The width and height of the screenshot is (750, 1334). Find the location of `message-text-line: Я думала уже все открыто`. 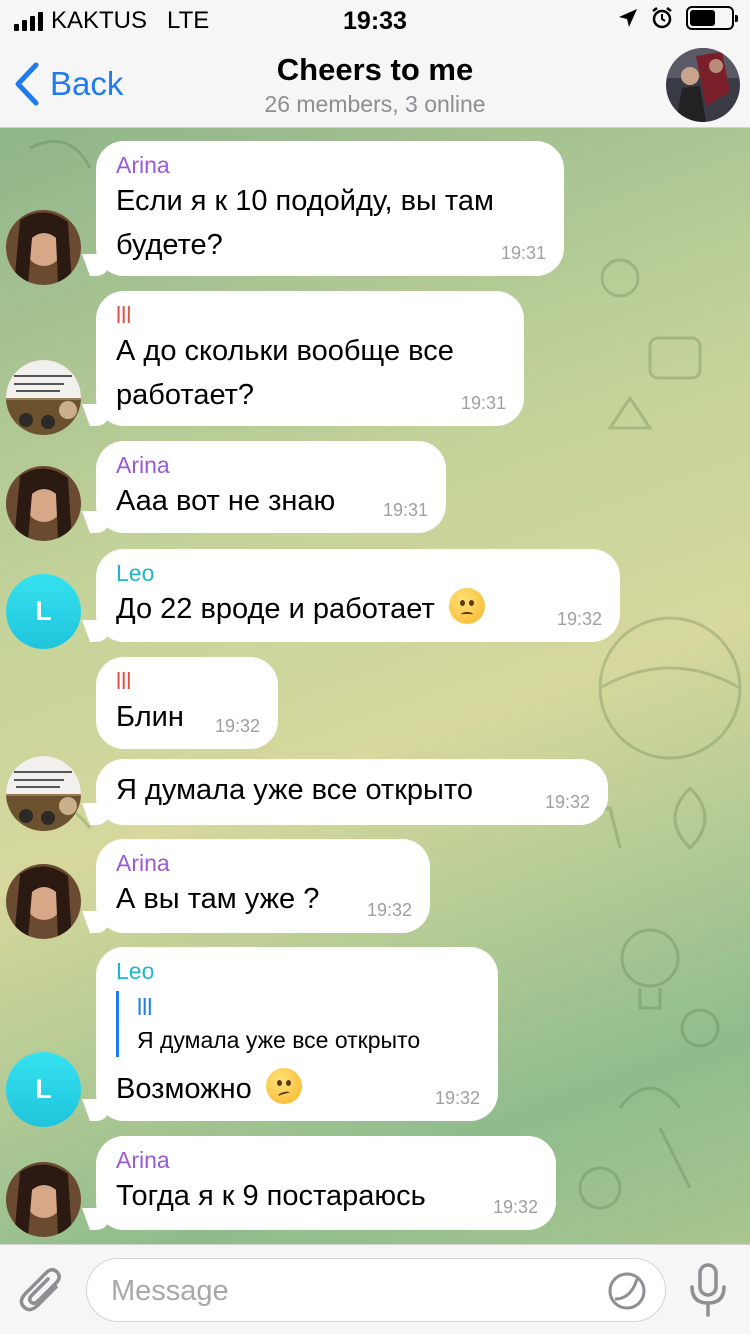

message-text-line: Я думала уже все открыто is located at coordinates (294, 790).